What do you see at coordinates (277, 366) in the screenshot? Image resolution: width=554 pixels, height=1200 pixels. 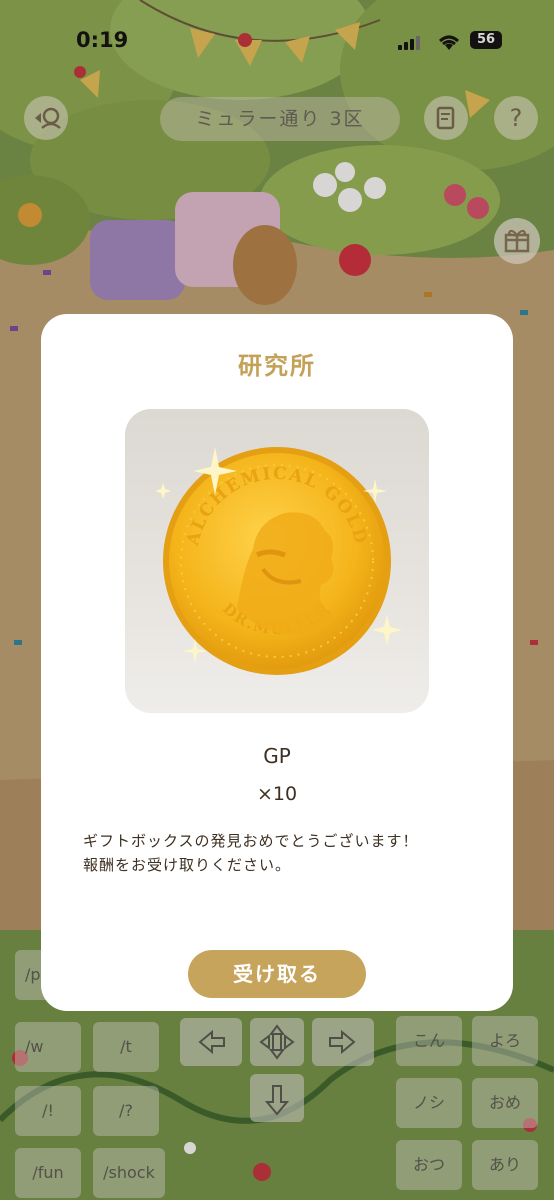 I see `dialog-title: 研究所` at bounding box center [277, 366].